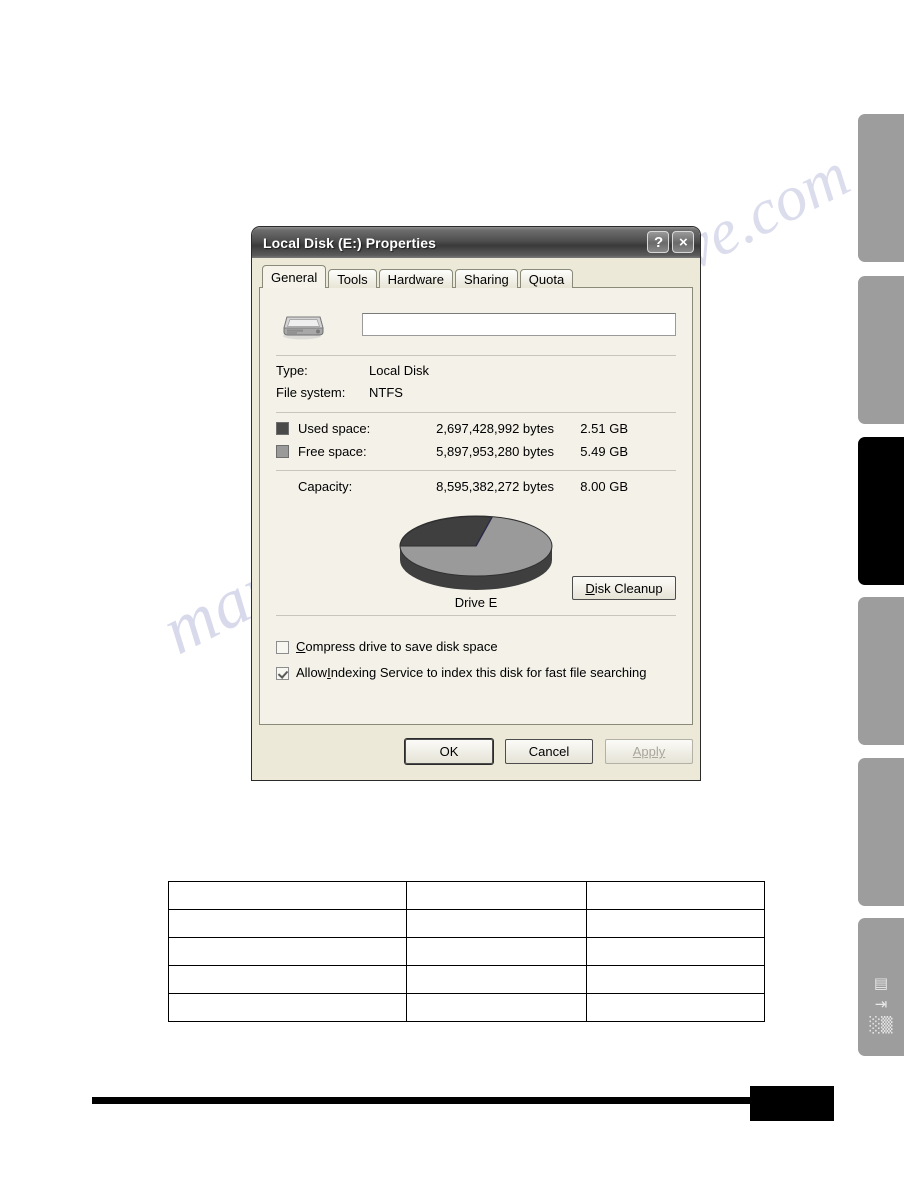 This screenshot has height=1188, width=918. What do you see at coordinates (590, 588) in the screenshot?
I see `disk-cleanup-accel: D` at bounding box center [590, 588].